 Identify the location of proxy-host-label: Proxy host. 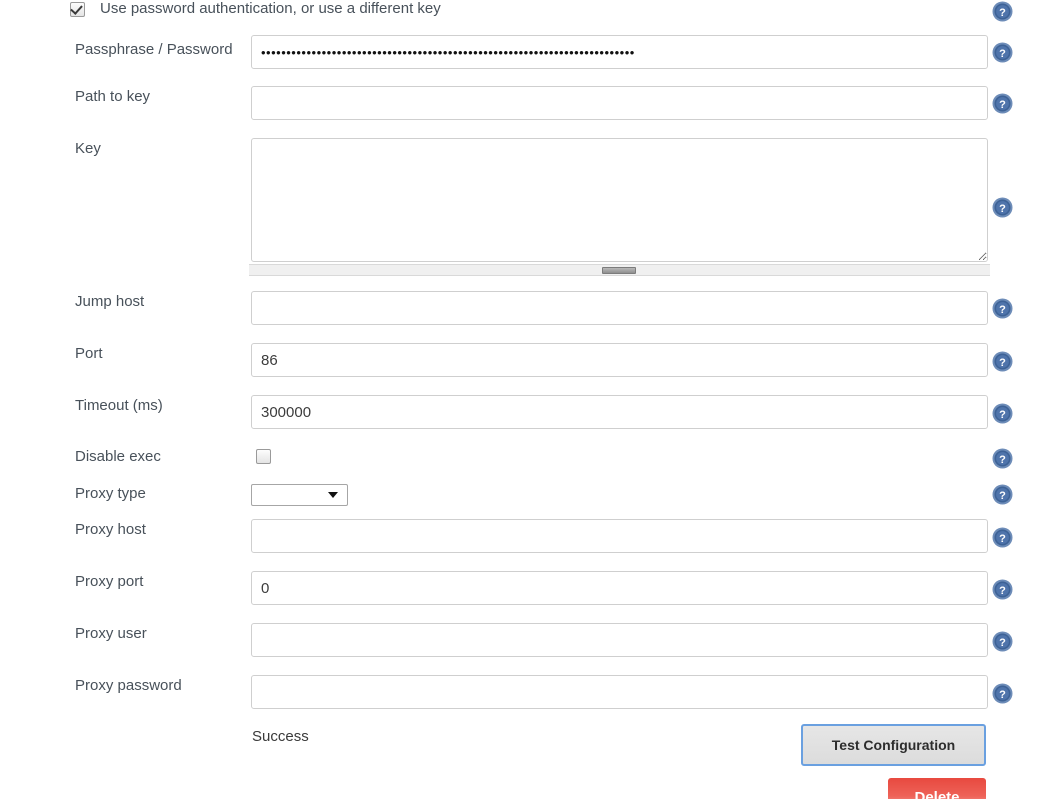
(110, 529).